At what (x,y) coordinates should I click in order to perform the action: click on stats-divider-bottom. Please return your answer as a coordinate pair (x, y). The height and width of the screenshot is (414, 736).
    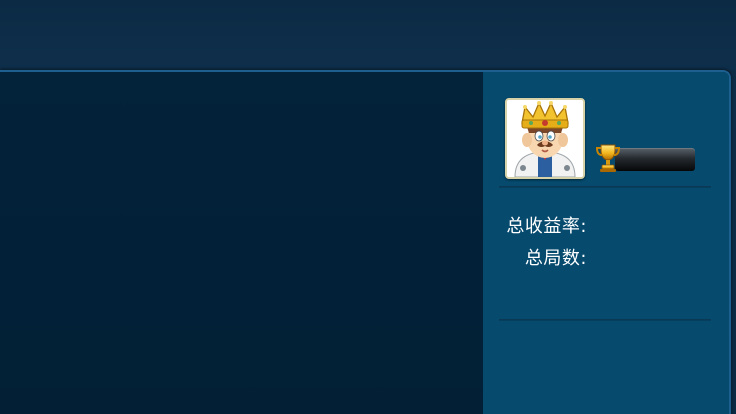
    Looking at the image, I should click on (605, 319).